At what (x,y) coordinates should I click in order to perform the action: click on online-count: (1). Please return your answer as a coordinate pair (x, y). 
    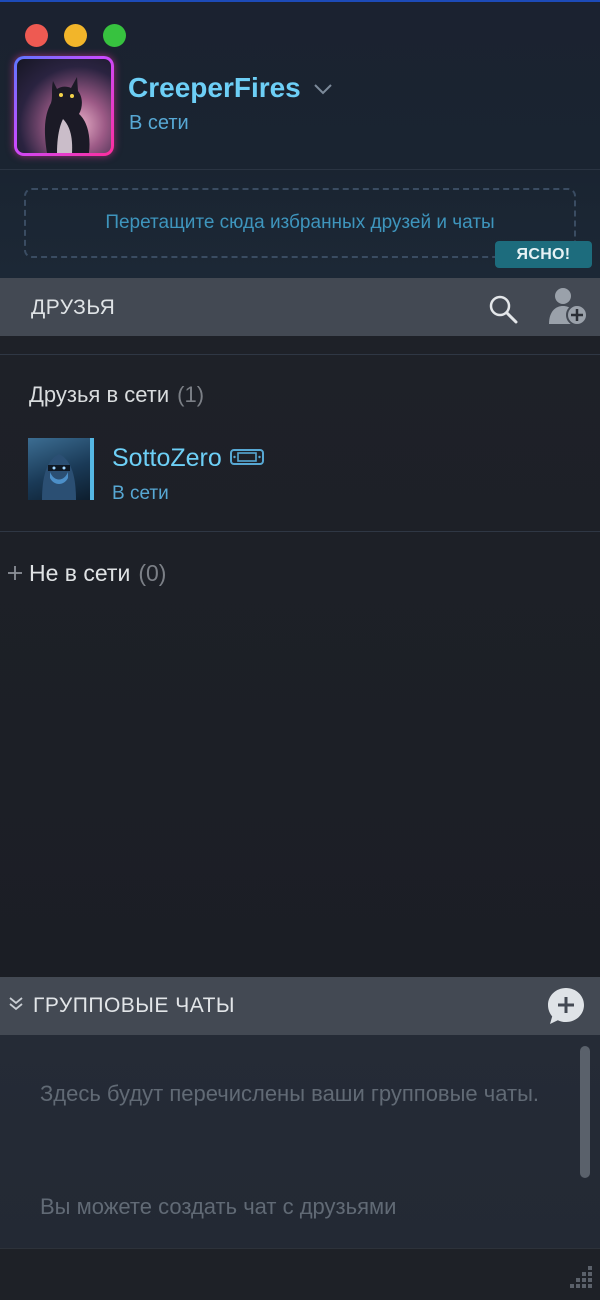
    Looking at the image, I should click on (191, 394).